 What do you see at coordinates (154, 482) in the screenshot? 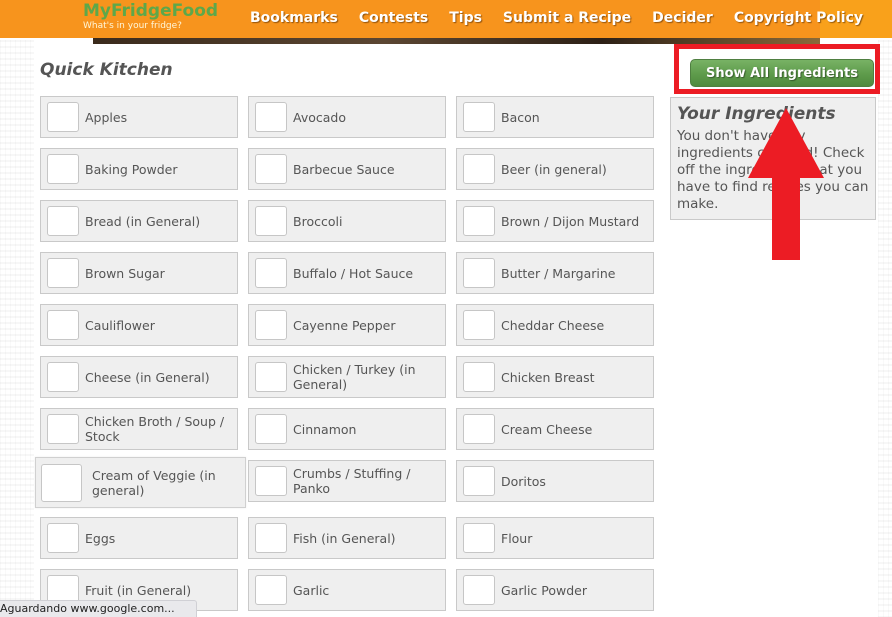
I see `ingredient-label: Cream of Veggie (in general)` at bounding box center [154, 482].